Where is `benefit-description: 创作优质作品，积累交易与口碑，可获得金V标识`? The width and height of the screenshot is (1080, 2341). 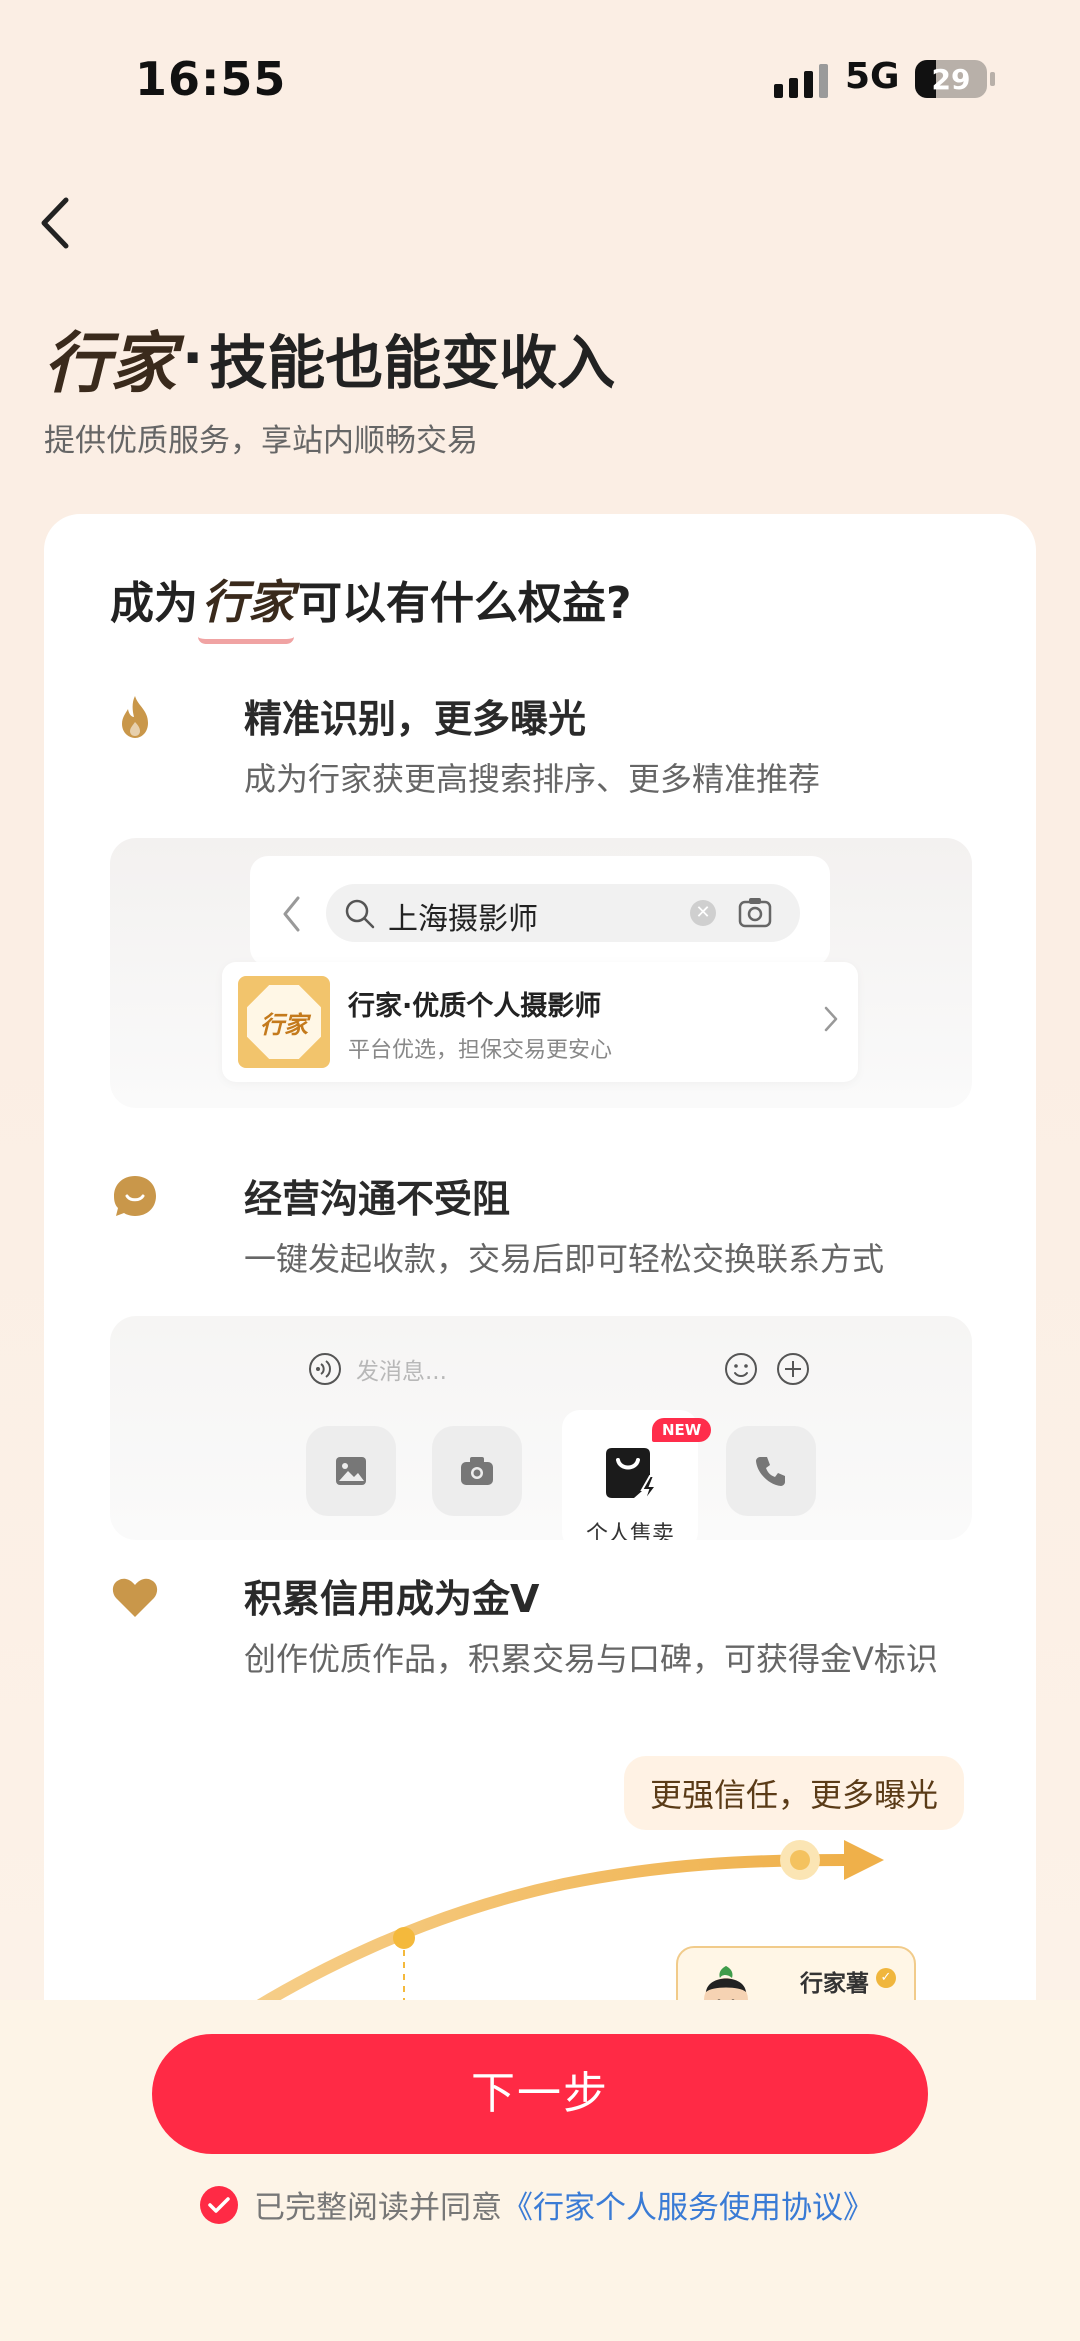 benefit-description: 创作优质作品，积累交易与口碑，可获得金V标识 is located at coordinates (591, 1659).